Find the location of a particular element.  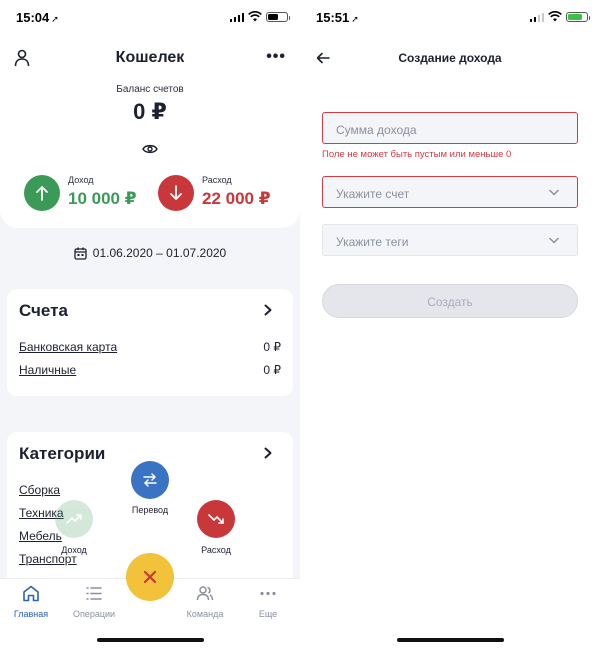

account-name: Банковская карта is located at coordinates (68, 347).